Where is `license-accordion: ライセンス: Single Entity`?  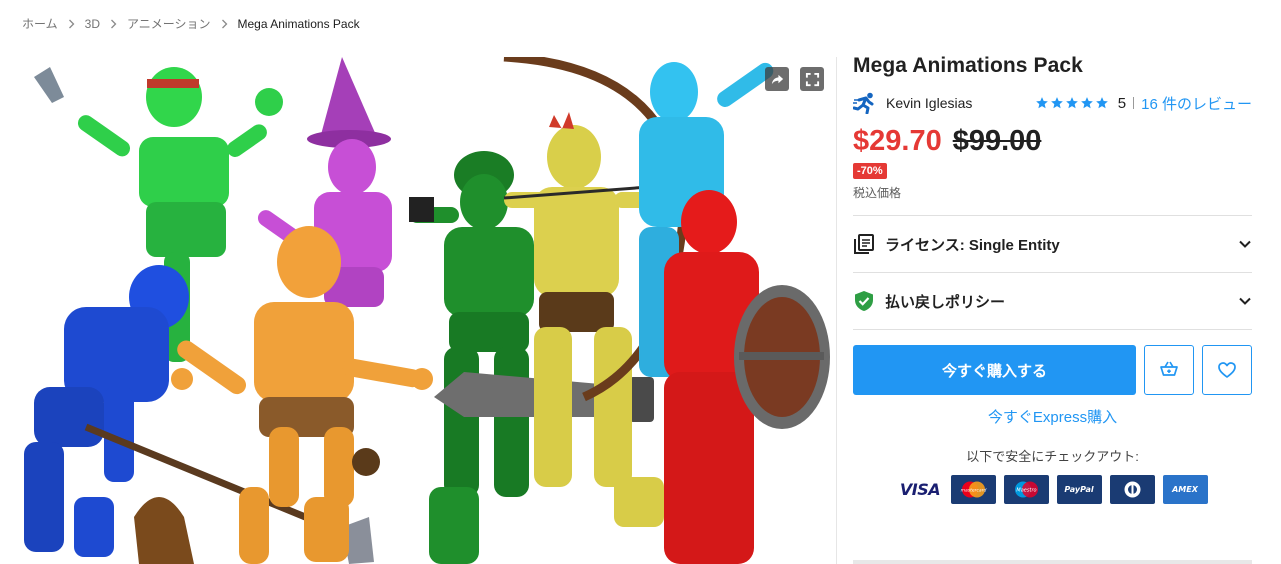
license-accordion: ライセンス: Single Entity is located at coordinates (1052, 243).